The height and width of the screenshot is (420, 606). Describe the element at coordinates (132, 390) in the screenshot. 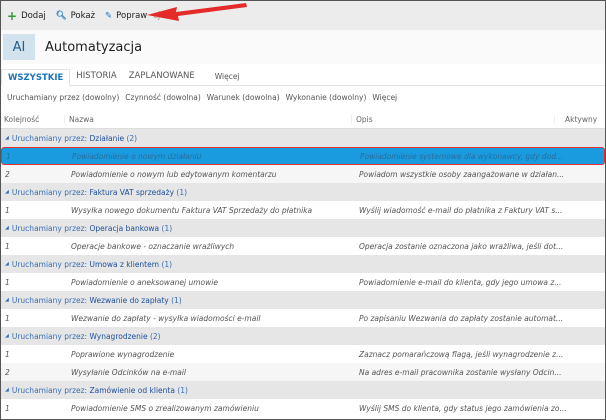

I see `group-name: Zamówienie od klienta` at that location.